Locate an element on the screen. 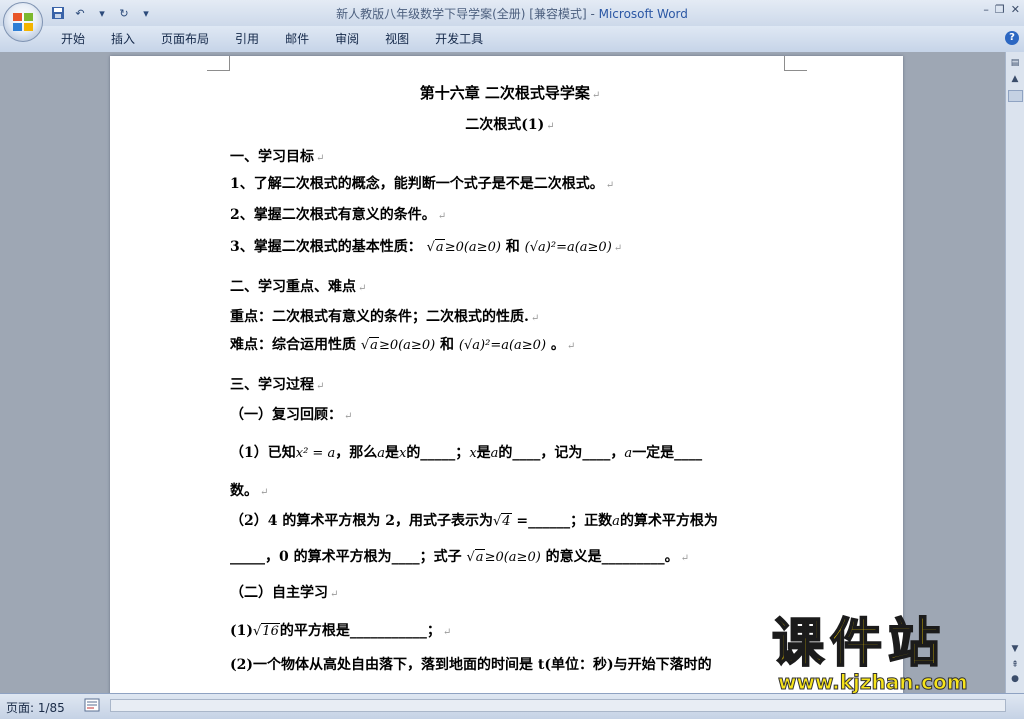 The image size is (1024, 719). status-bar: 页面: 1/85 is located at coordinates (512, 706).